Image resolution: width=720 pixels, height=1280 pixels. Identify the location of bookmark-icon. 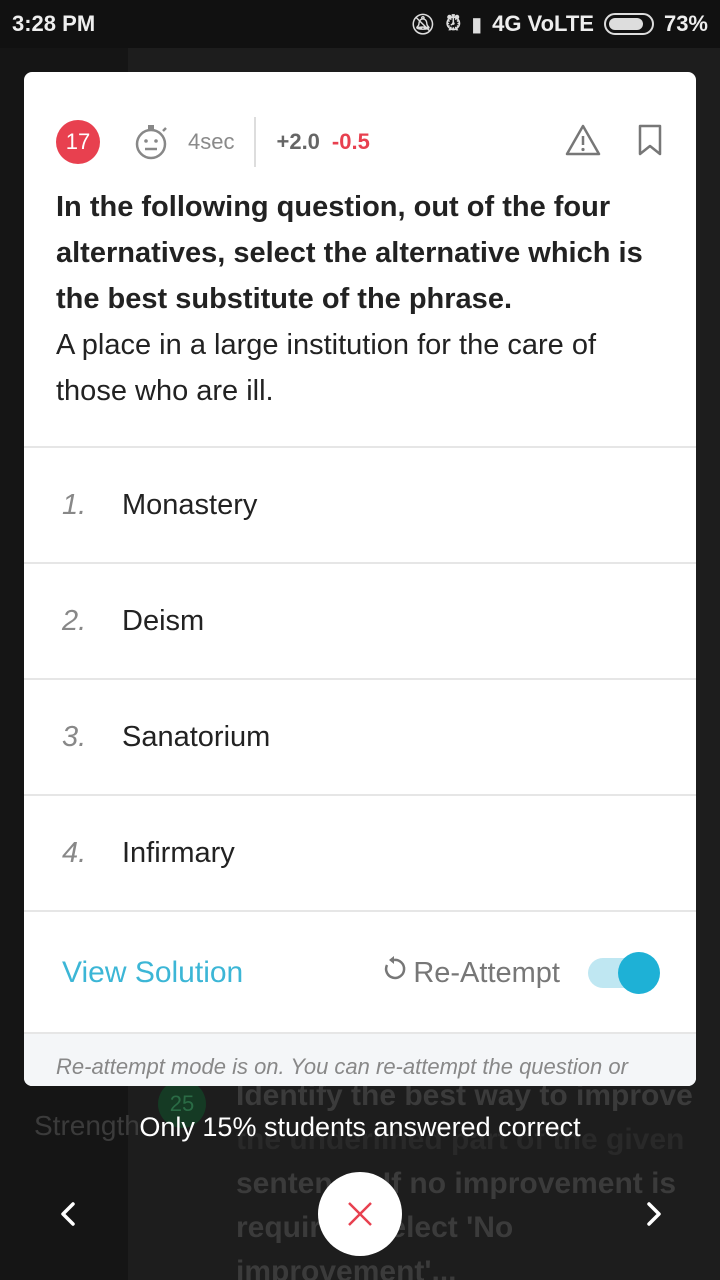
(650, 142).